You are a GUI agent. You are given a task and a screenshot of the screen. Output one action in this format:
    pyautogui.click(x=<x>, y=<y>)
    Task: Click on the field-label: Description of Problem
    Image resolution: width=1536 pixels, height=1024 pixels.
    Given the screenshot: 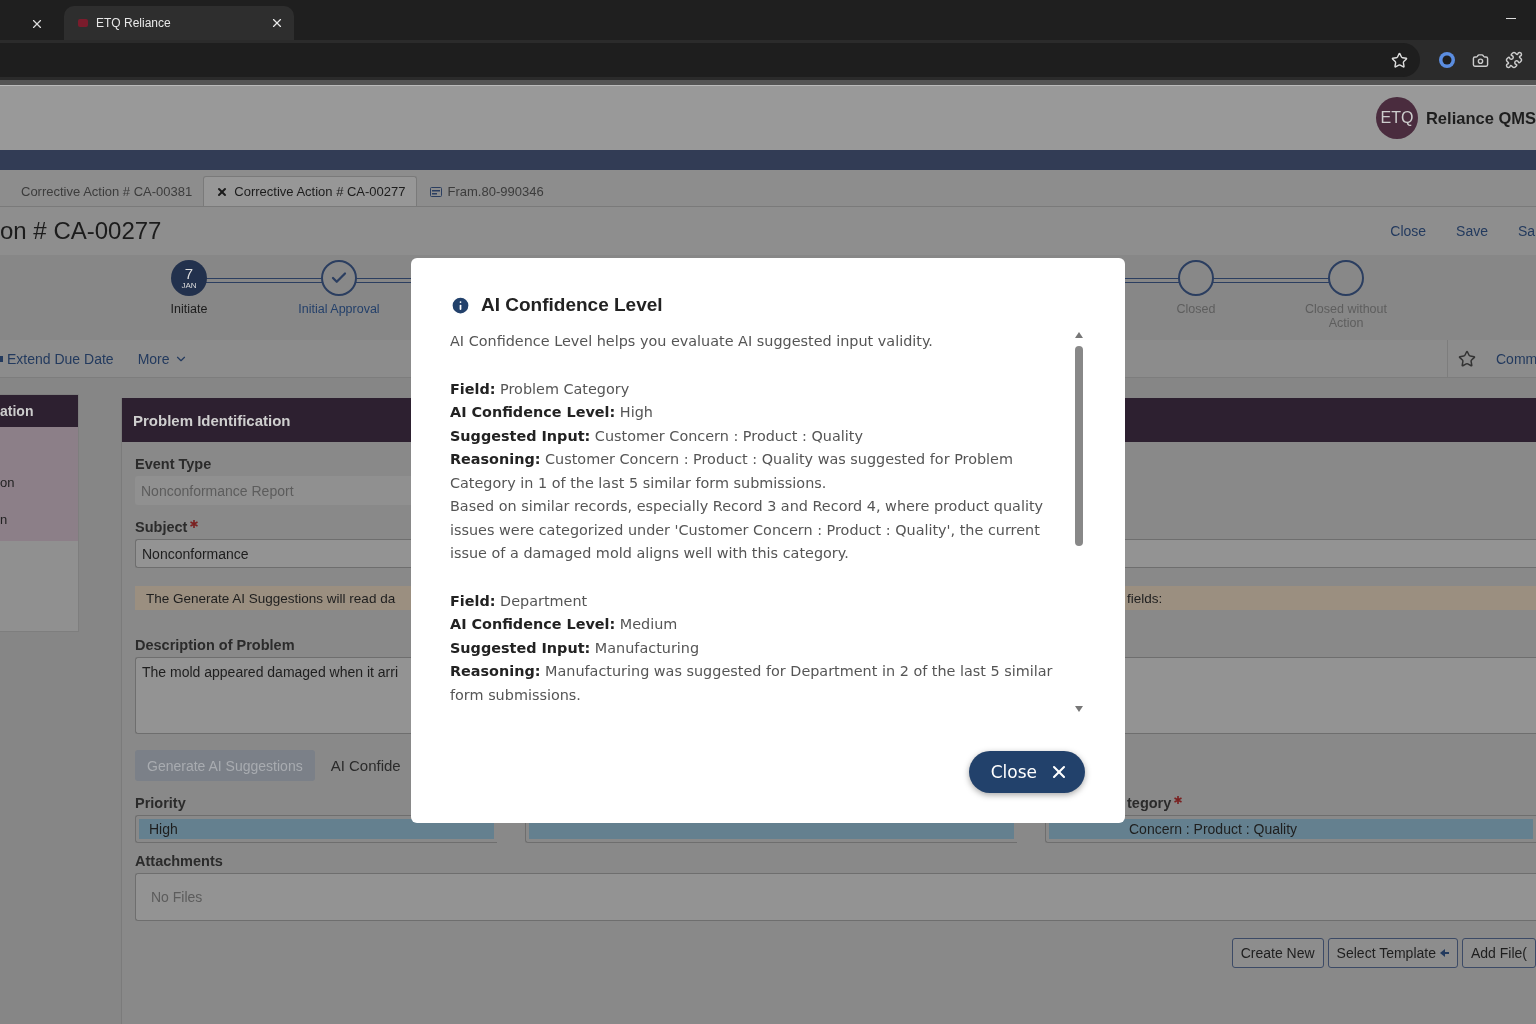 What is the action you would take?
    pyautogui.click(x=215, y=645)
    